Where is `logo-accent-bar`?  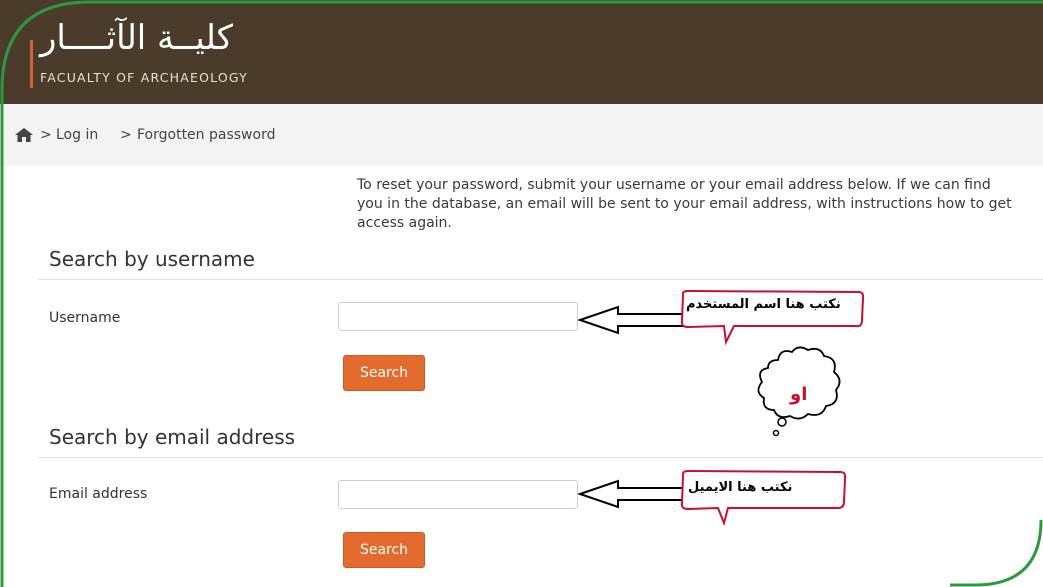 logo-accent-bar is located at coordinates (31, 64).